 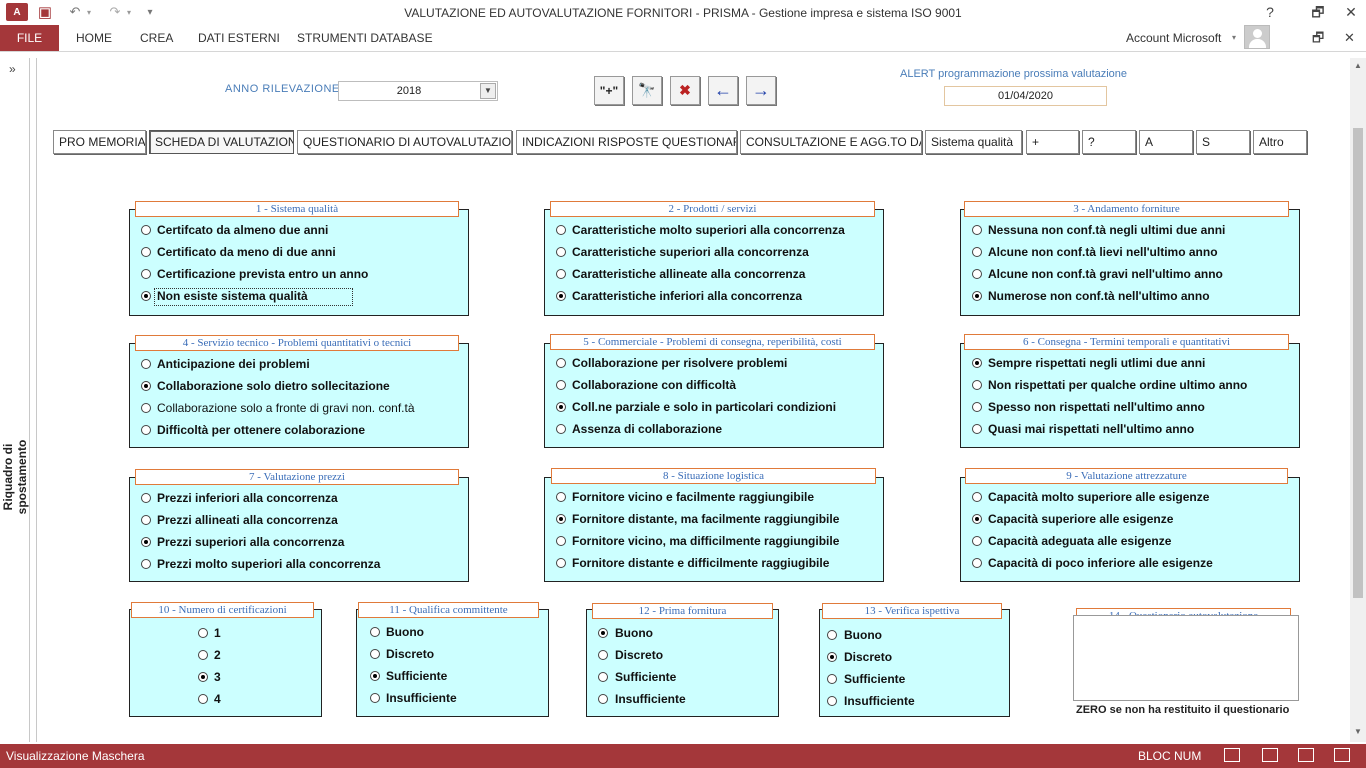 What do you see at coordinates (217, 655) in the screenshot?
I see `radio-option-label: 2` at bounding box center [217, 655].